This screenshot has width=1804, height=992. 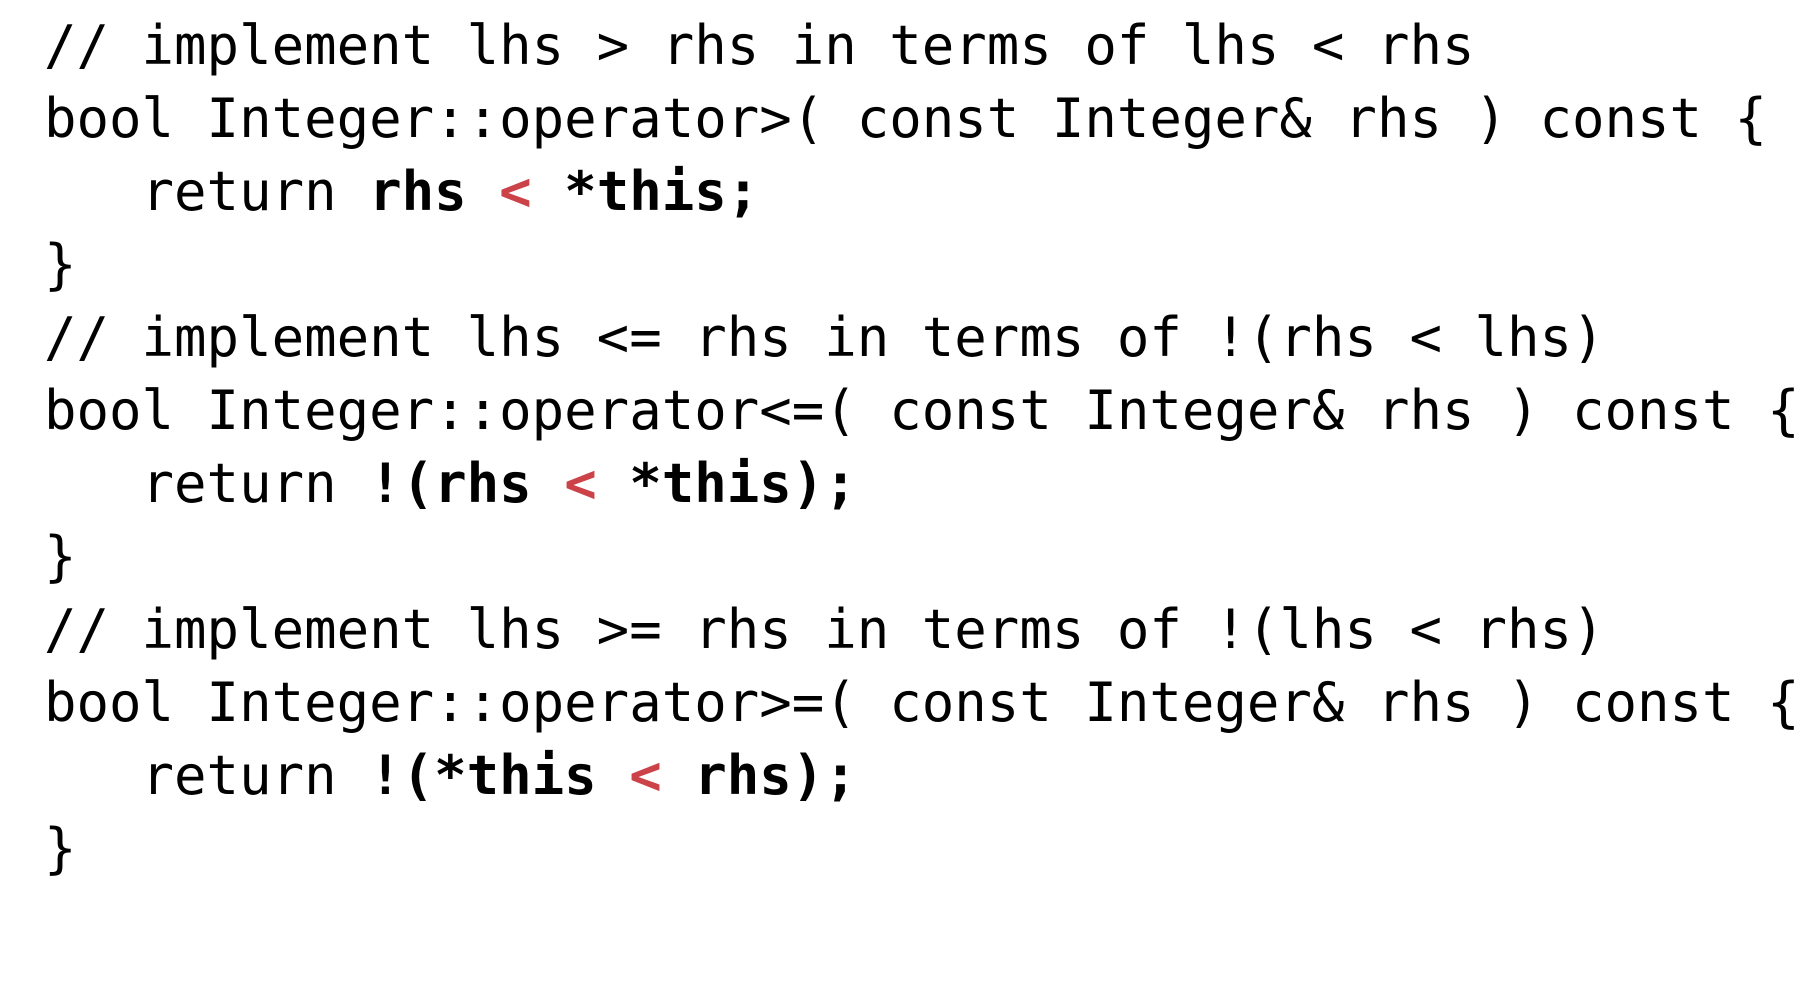 What do you see at coordinates (645, 191) in the screenshot?
I see `code-expression-emphasis: *this;` at bounding box center [645, 191].